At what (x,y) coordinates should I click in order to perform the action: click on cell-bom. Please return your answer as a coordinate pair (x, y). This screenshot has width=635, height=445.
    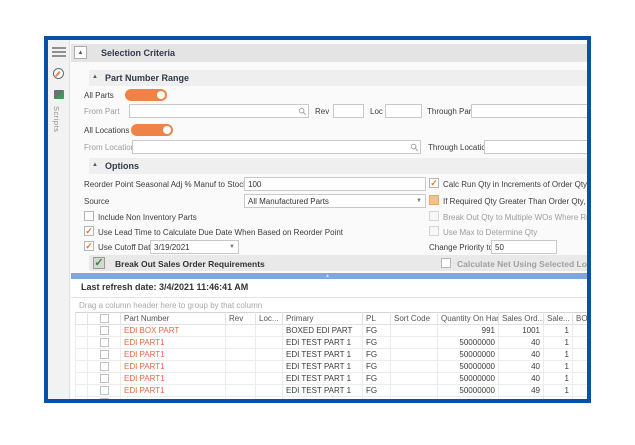
    Looking at the image, I should click on (579, 354).